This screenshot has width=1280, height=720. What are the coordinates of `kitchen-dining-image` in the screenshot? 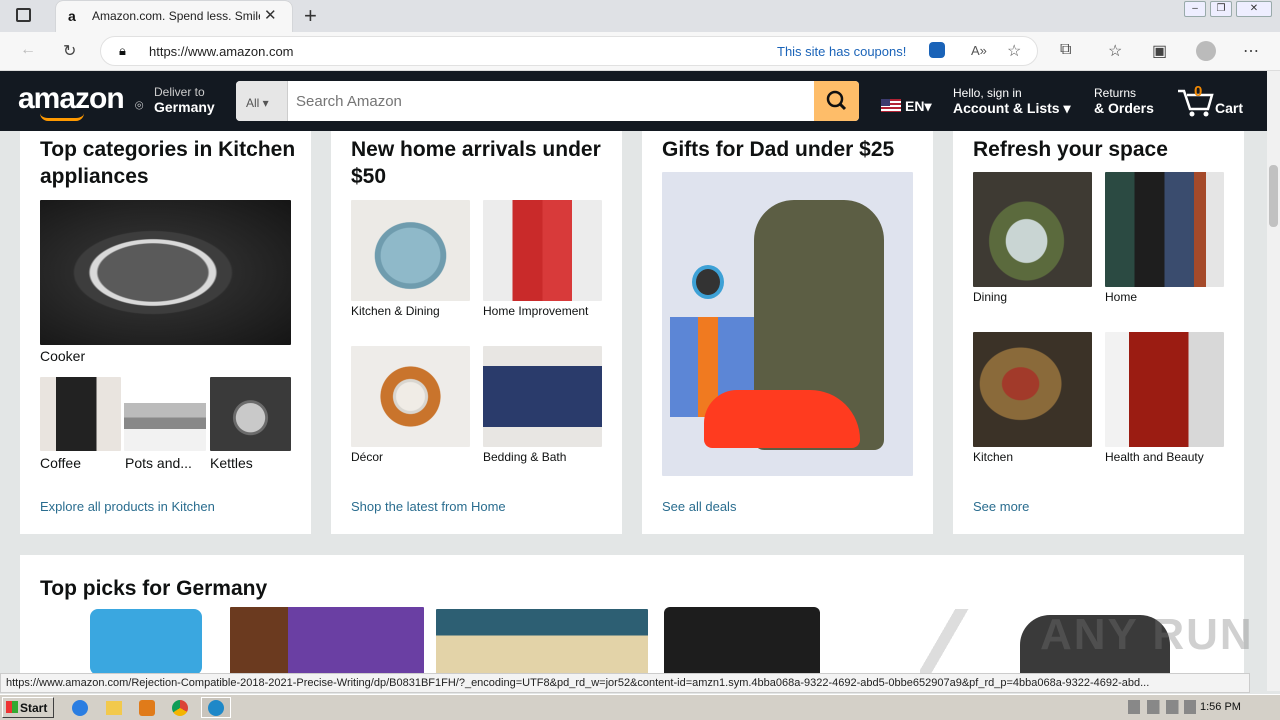 It's located at (410, 250).